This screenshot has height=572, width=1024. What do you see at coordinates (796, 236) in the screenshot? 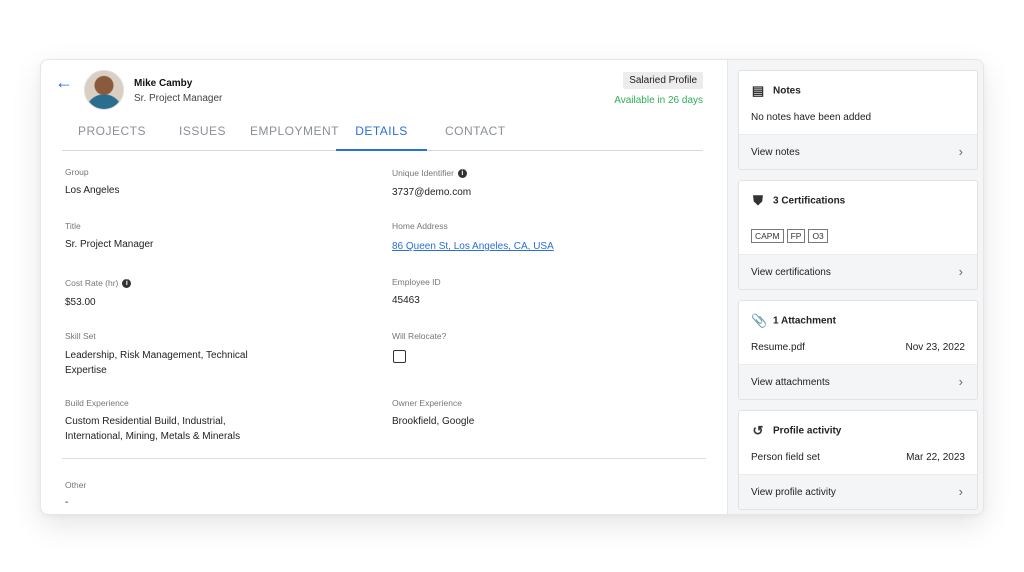
I see `certification-tag: FP` at bounding box center [796, 236].